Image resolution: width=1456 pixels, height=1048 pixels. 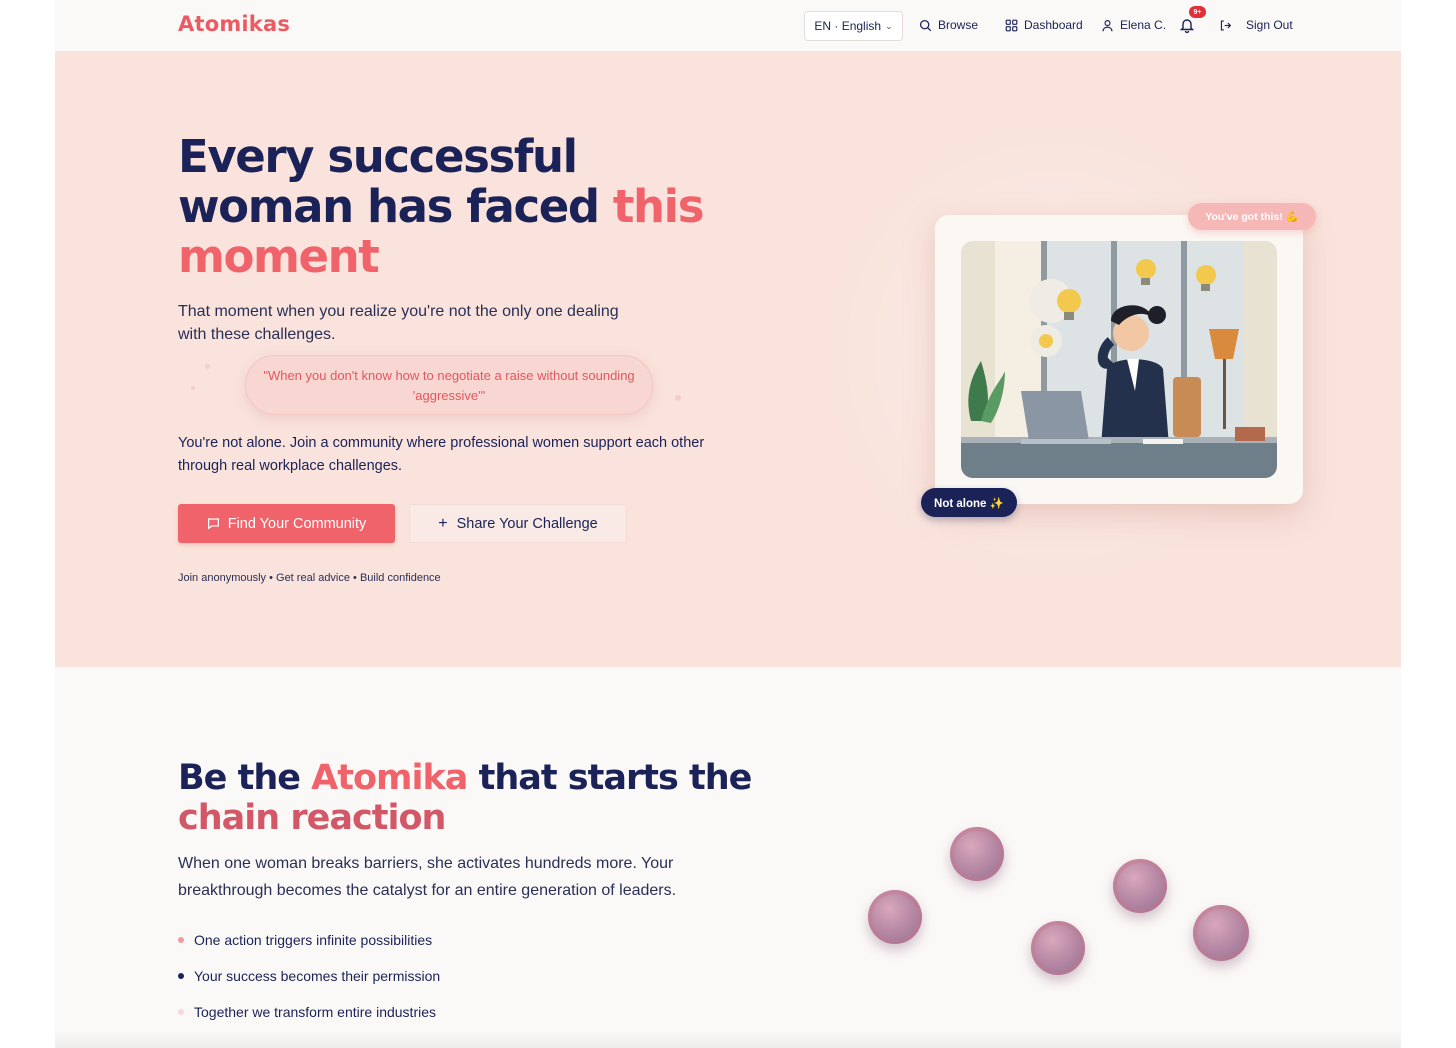 What do you see at coordinates (297, 523) in the screenshot?
I see `find-community-label: Find Your Community` at bounding box center [297, 523].